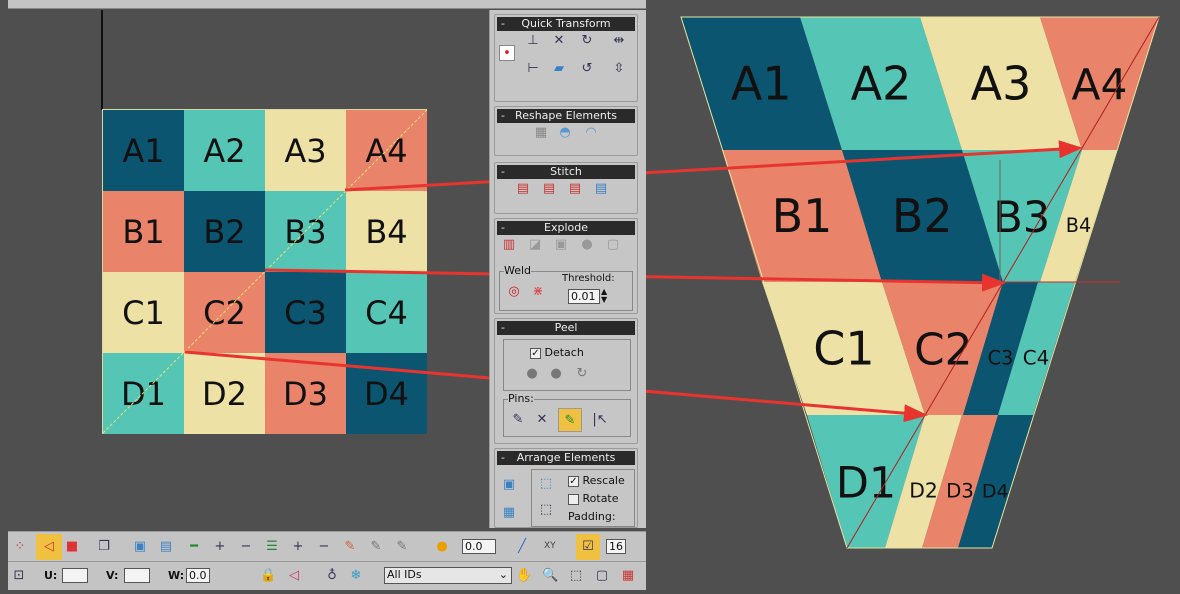 The image size is (1180, 594). Describe the element at coordinates (220, 547) in the screenshot. I see `grow-icon: +` at that location.